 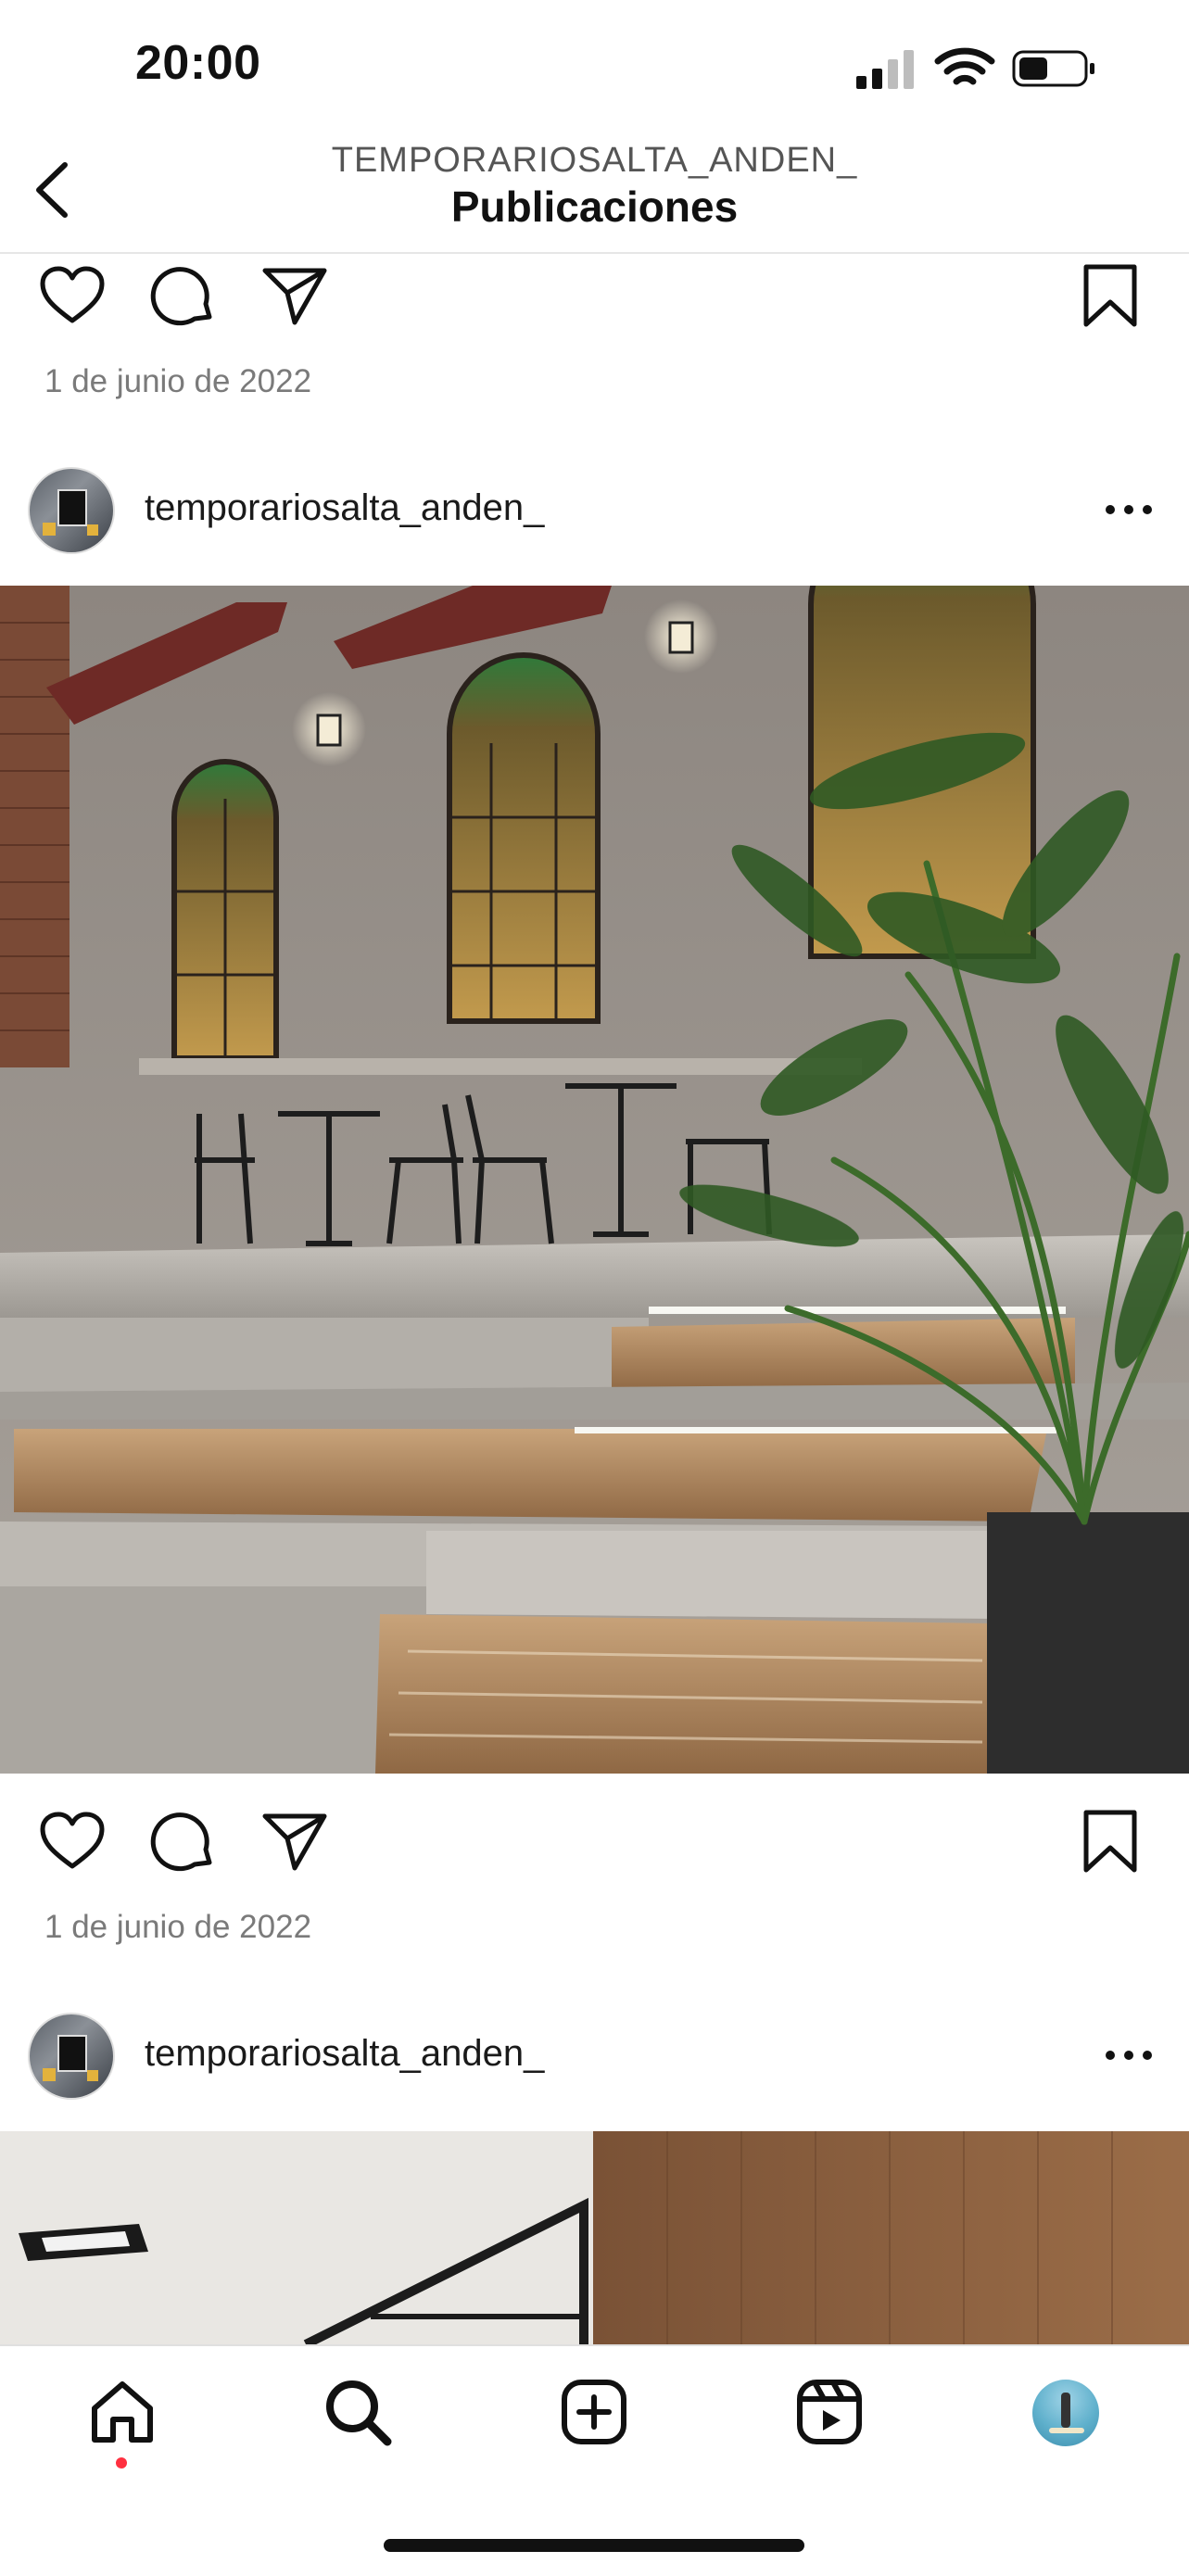 I want to click on header-account-name: TEMPORARIOSALTA_ANDEN_, so click(x=594, y=160).